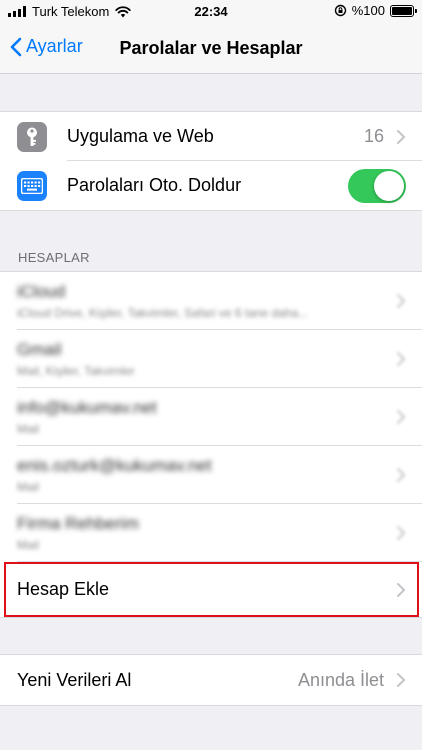 This screenshot has height=750, width=422. What do you see at coordinates (76, 371) in the screenshot?
I see `account-detail: Mail, Kişiler, Takvimler` at bounding box center [76, 371].